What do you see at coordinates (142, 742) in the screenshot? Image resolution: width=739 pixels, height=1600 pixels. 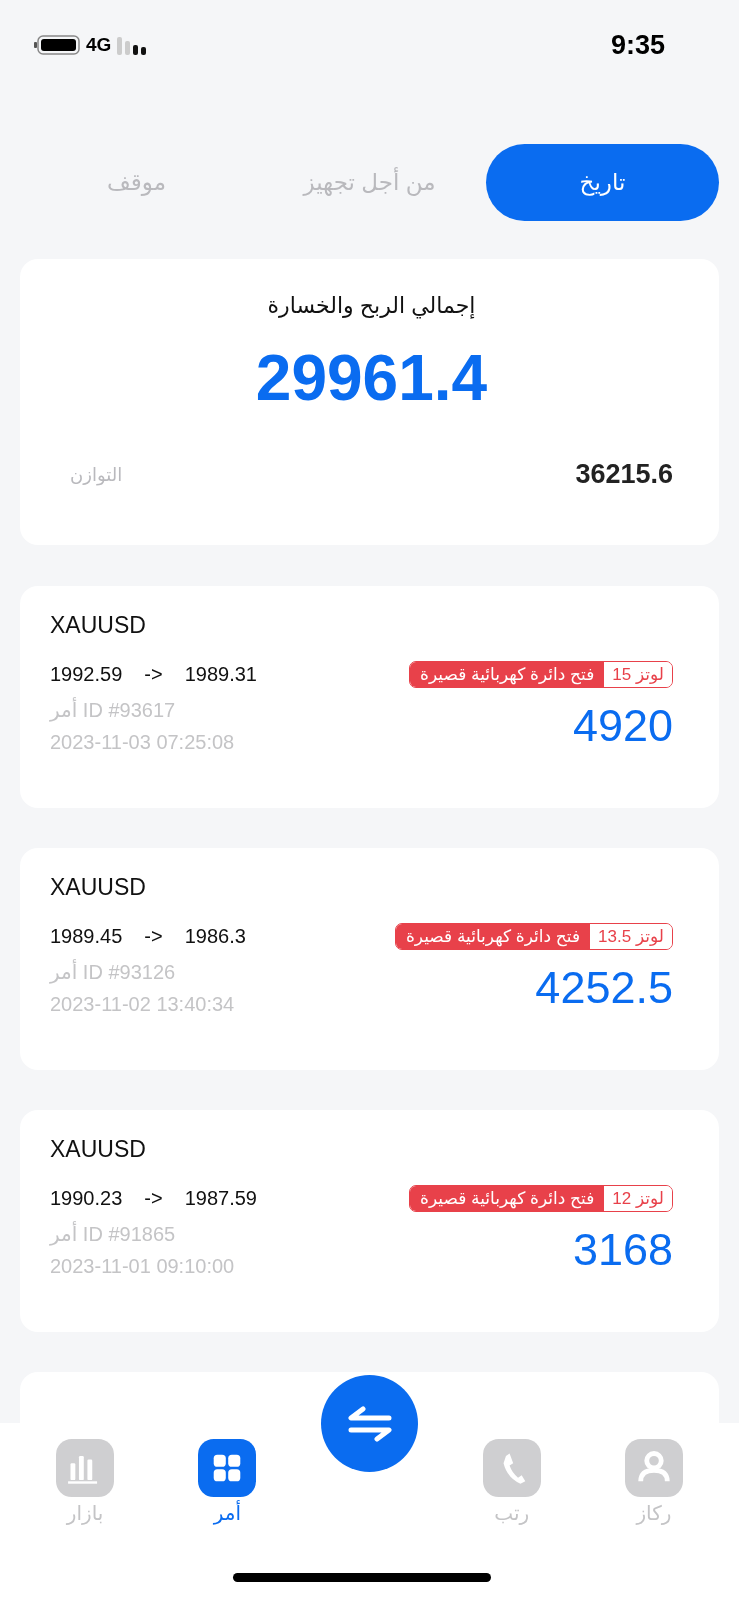 I see `order-time: 2023-11-03 07:25:08` at bounding box center [142, 742].